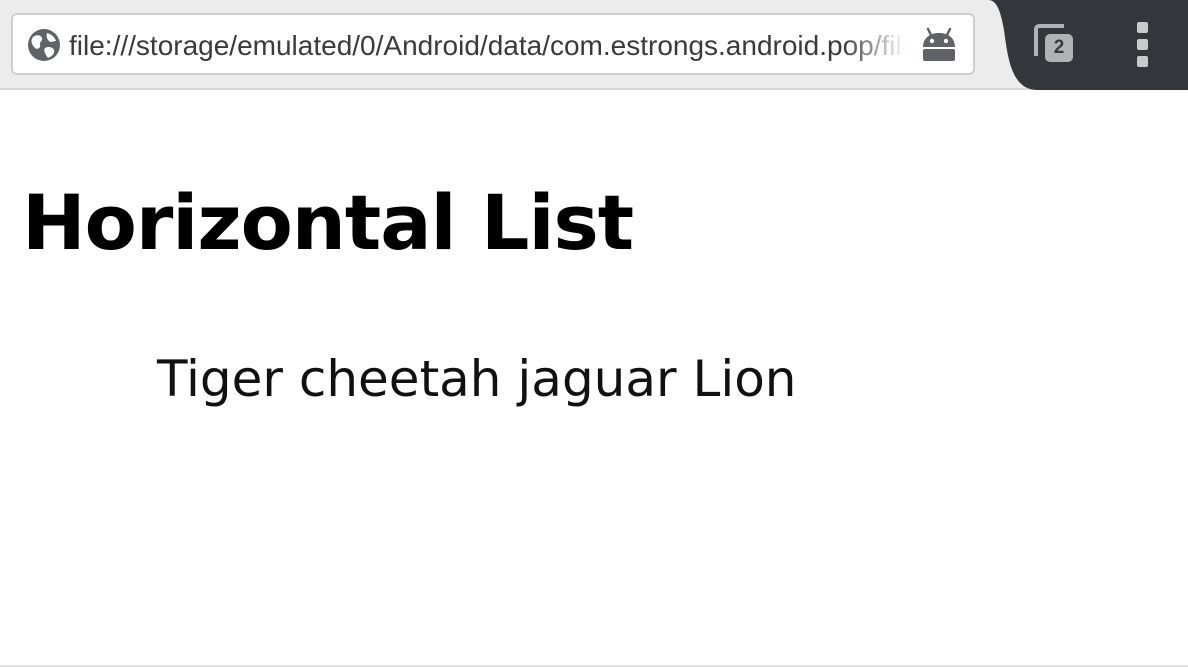 This screenshot has width=1188, height=667. Describe the element at coordinates (44, 45) in the screenshot. I see `globe-icon` at that location.